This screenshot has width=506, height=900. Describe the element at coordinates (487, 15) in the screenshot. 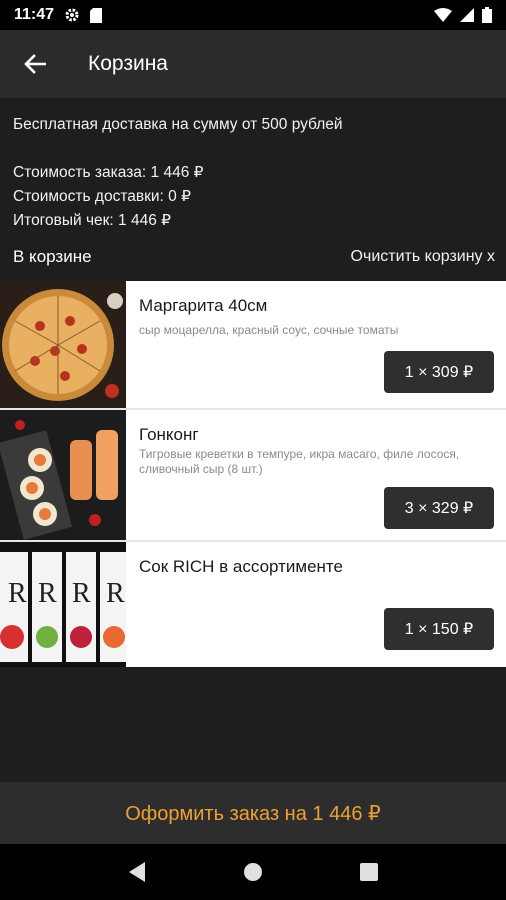

I see `battery-icon` at that location.